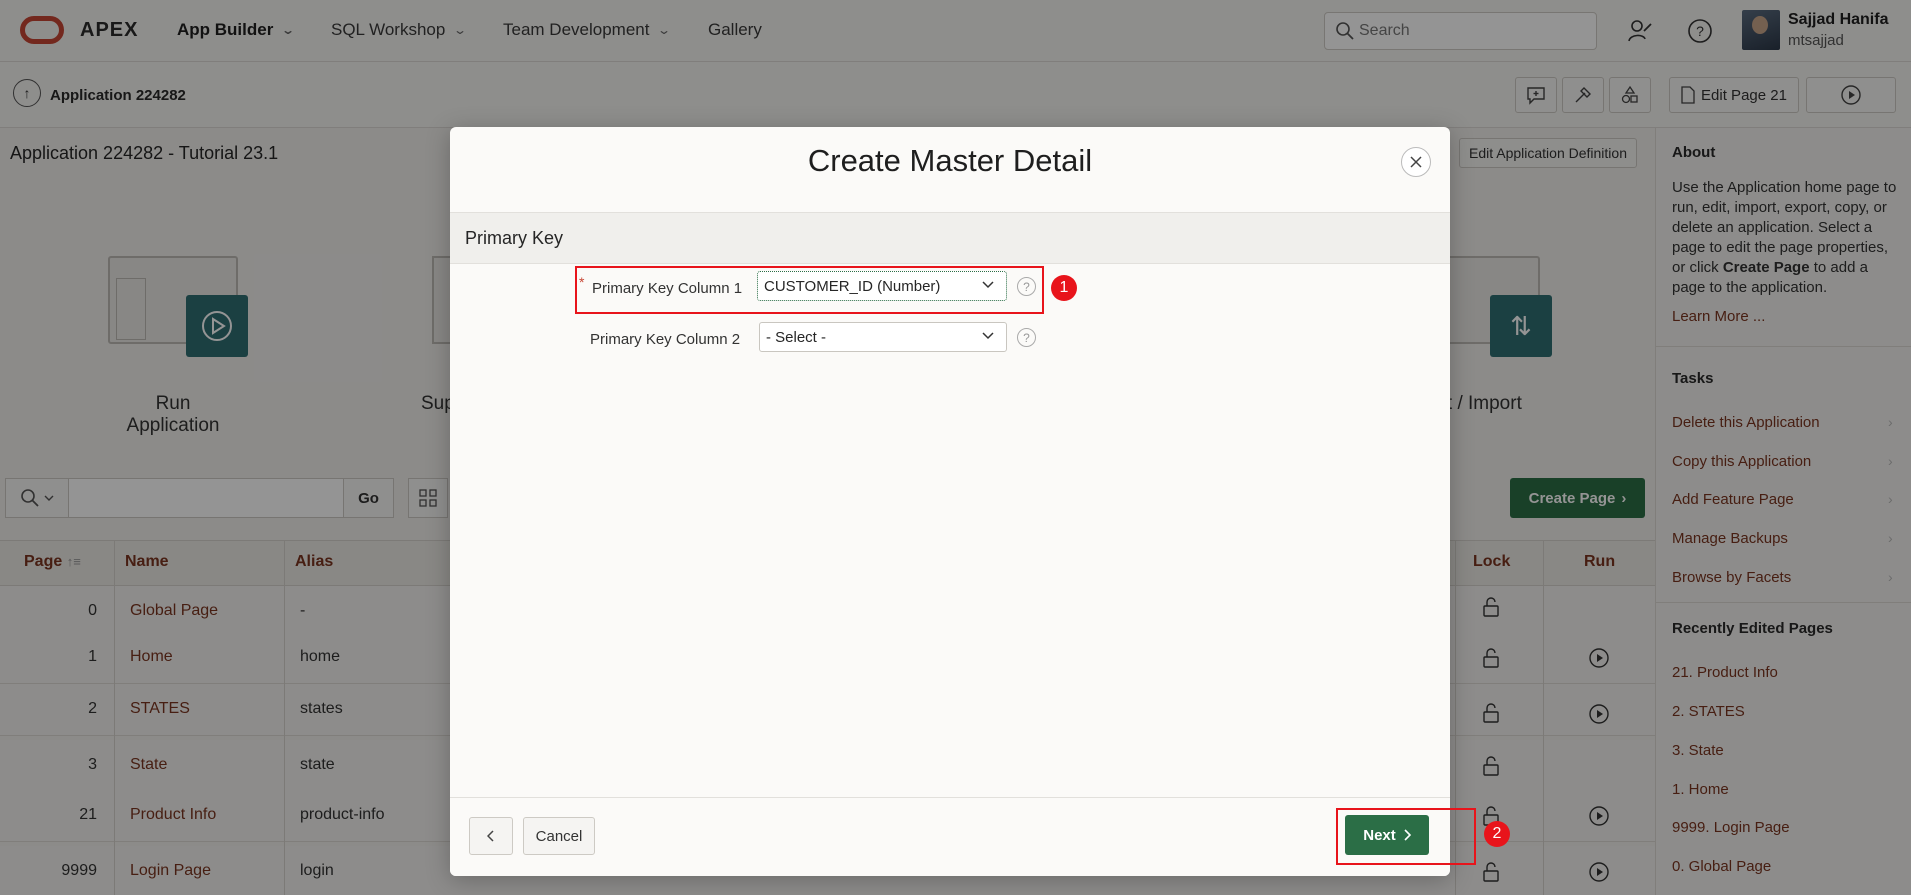 This screenshot has width=1911, height=895. I want to click on highlight-box-next, so click(1406, 836).